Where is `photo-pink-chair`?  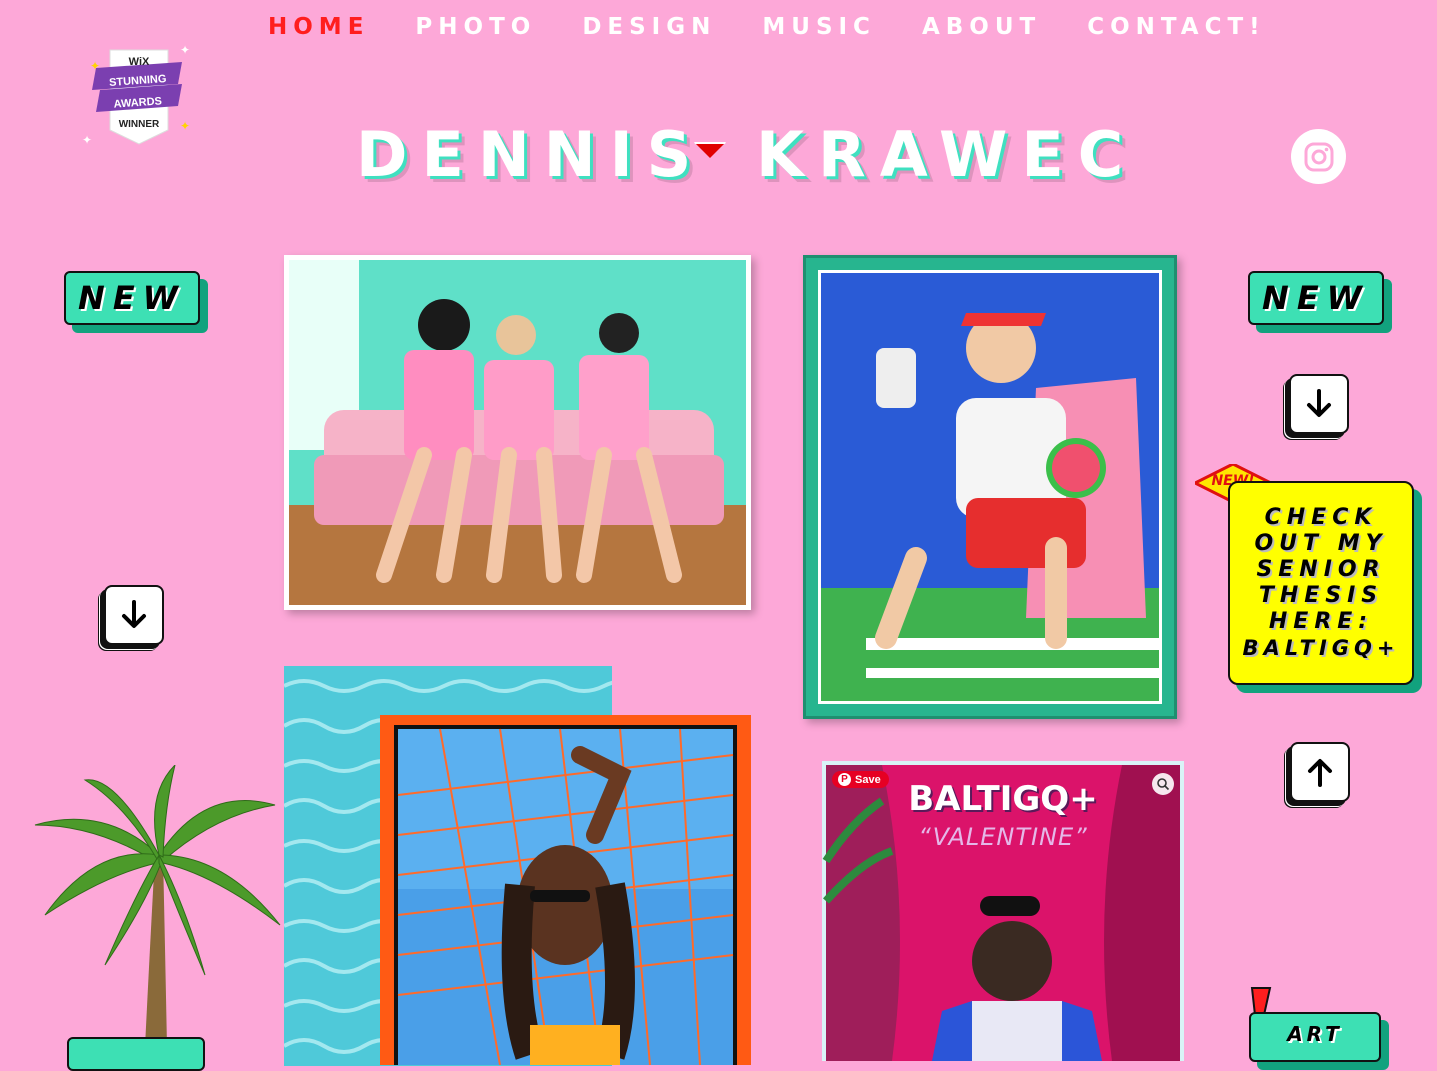
photo-pink-chair is located at coordinates (990, 487).